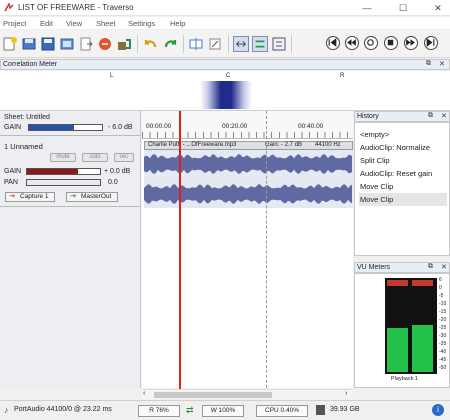 The height and width of the screenshot is (420, 450). Describe the element at coordinates (403, 186) in the screenshot. I see `history-item: Move Clip` at that location.